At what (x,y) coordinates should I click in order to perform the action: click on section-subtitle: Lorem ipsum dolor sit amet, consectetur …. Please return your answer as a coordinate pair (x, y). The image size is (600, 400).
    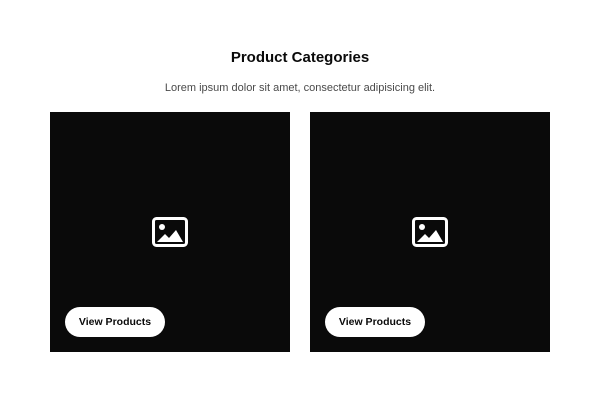
    Looking at the image, I should click on (300, 88).